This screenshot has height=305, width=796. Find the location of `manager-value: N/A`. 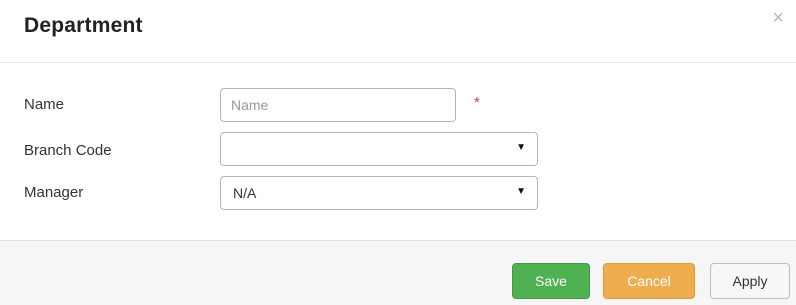

manager-value: N/A is located at coordinates (245, 193).